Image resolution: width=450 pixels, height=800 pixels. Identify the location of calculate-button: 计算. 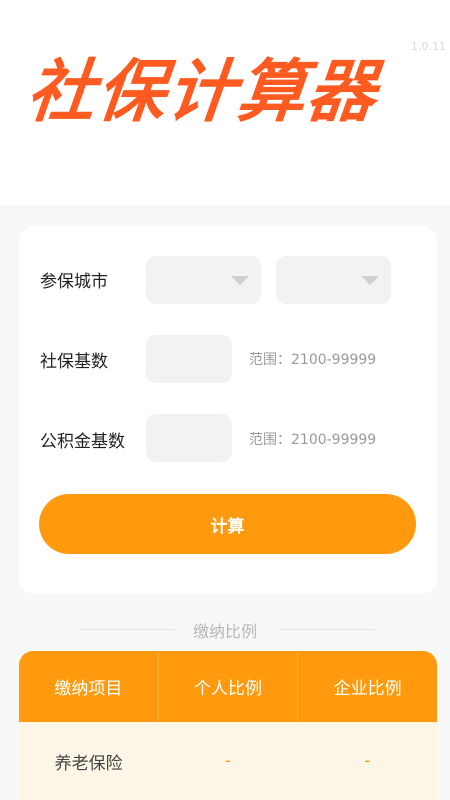
(227, 524).